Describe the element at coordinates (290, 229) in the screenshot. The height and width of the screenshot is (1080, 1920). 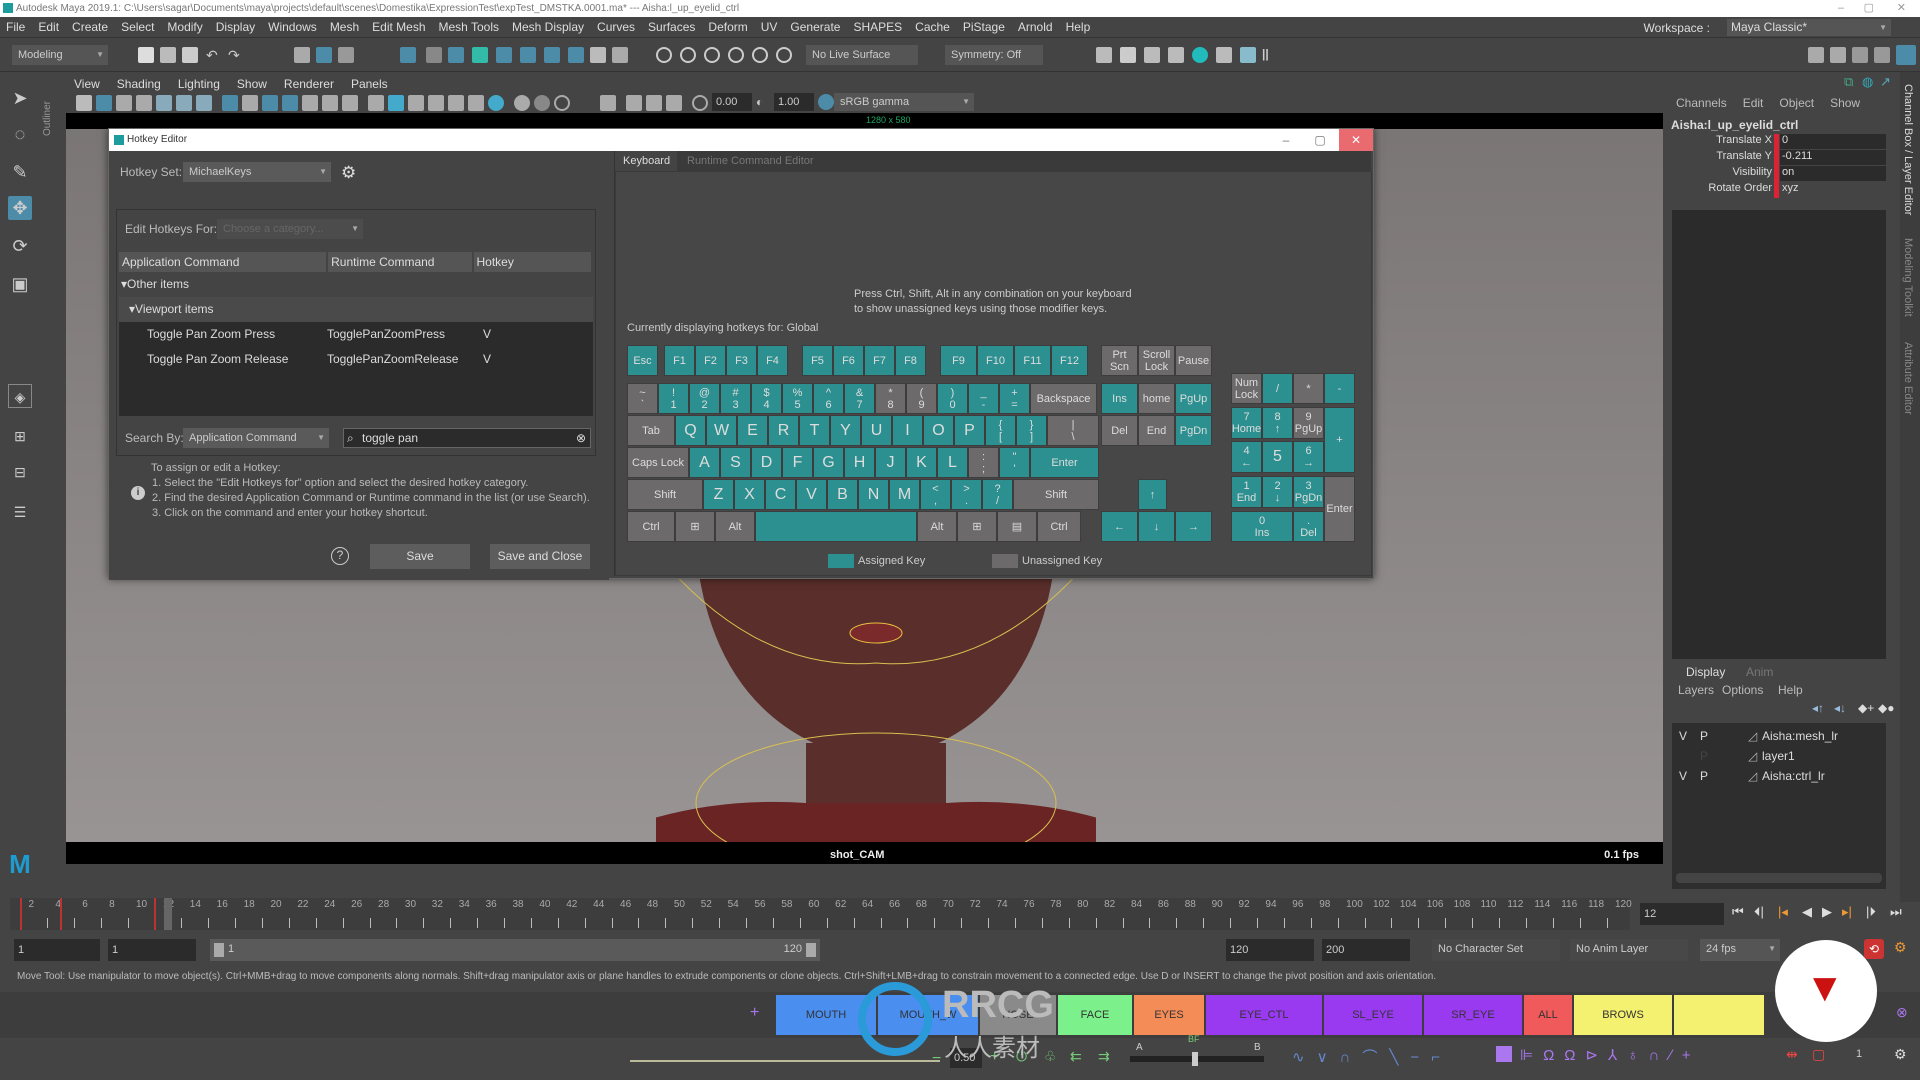
I see `category-dropdown: Choose a category... ▼` at that location.